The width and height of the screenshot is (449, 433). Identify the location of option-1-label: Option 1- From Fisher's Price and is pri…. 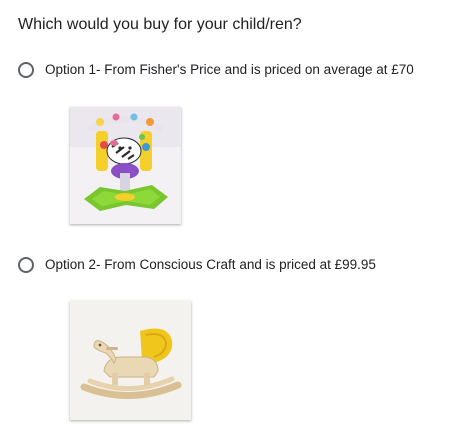
(229, 69).